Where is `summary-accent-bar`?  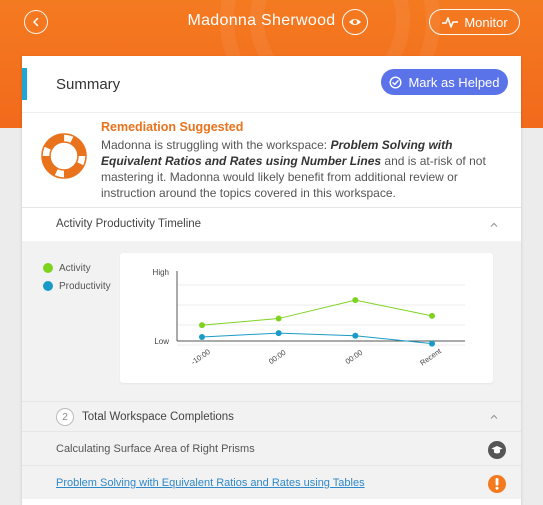
summary-accent-bar is located at coordinates (24, 84).